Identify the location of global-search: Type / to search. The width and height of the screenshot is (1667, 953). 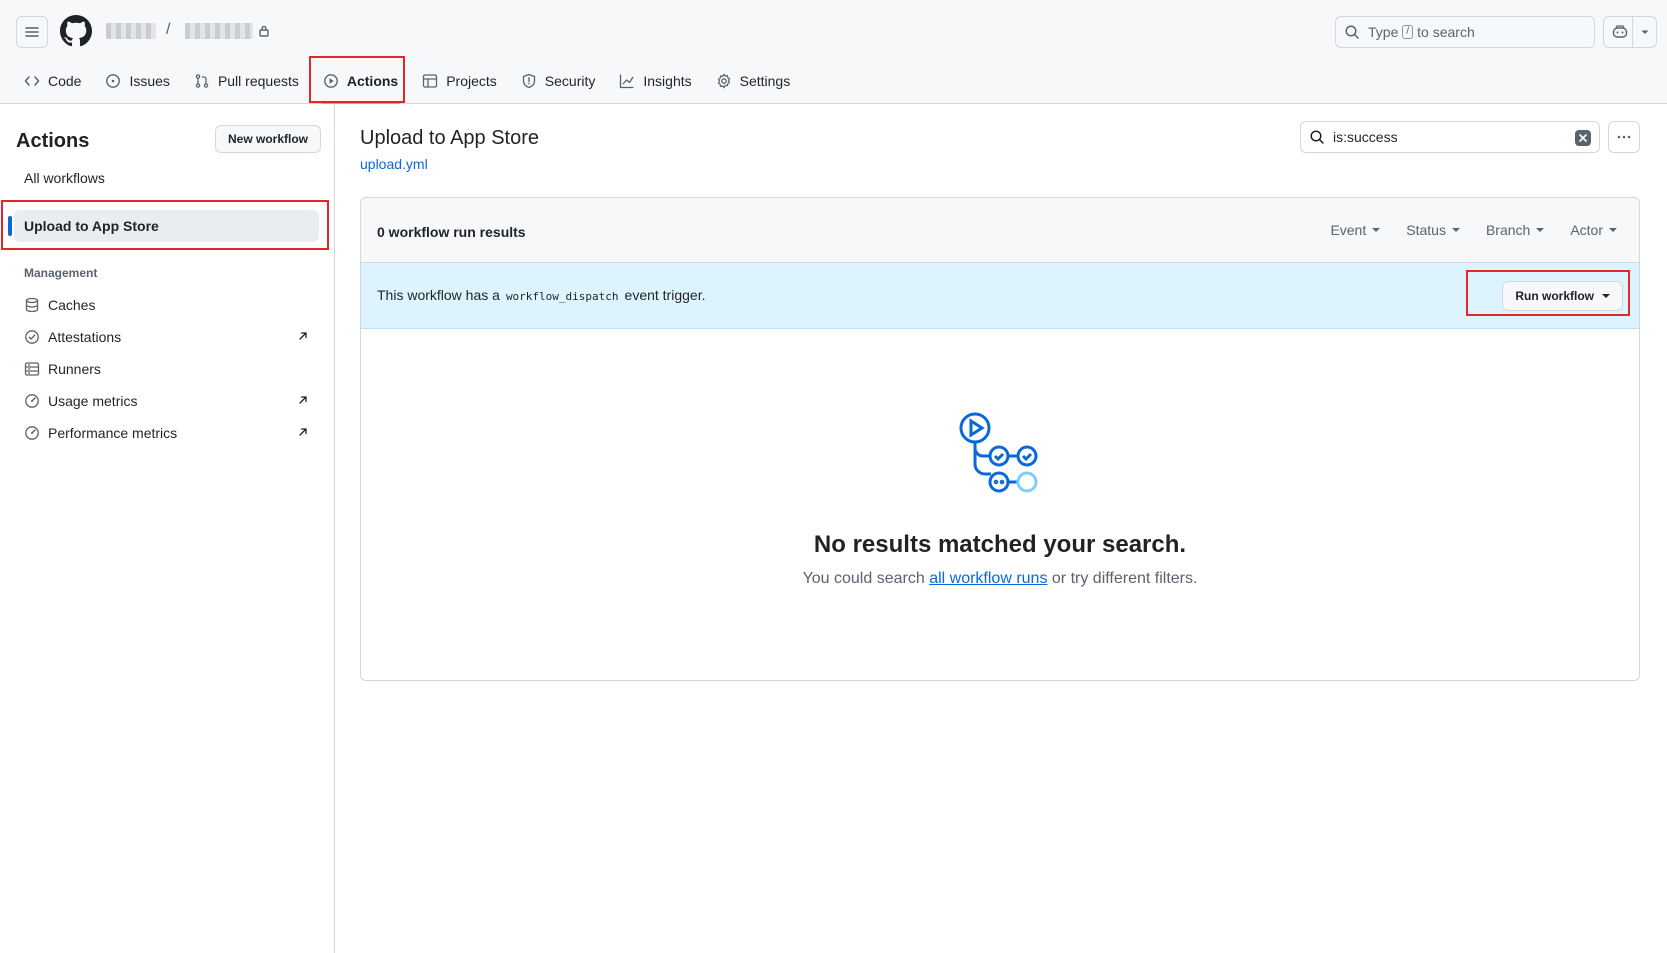
(1465, 32).